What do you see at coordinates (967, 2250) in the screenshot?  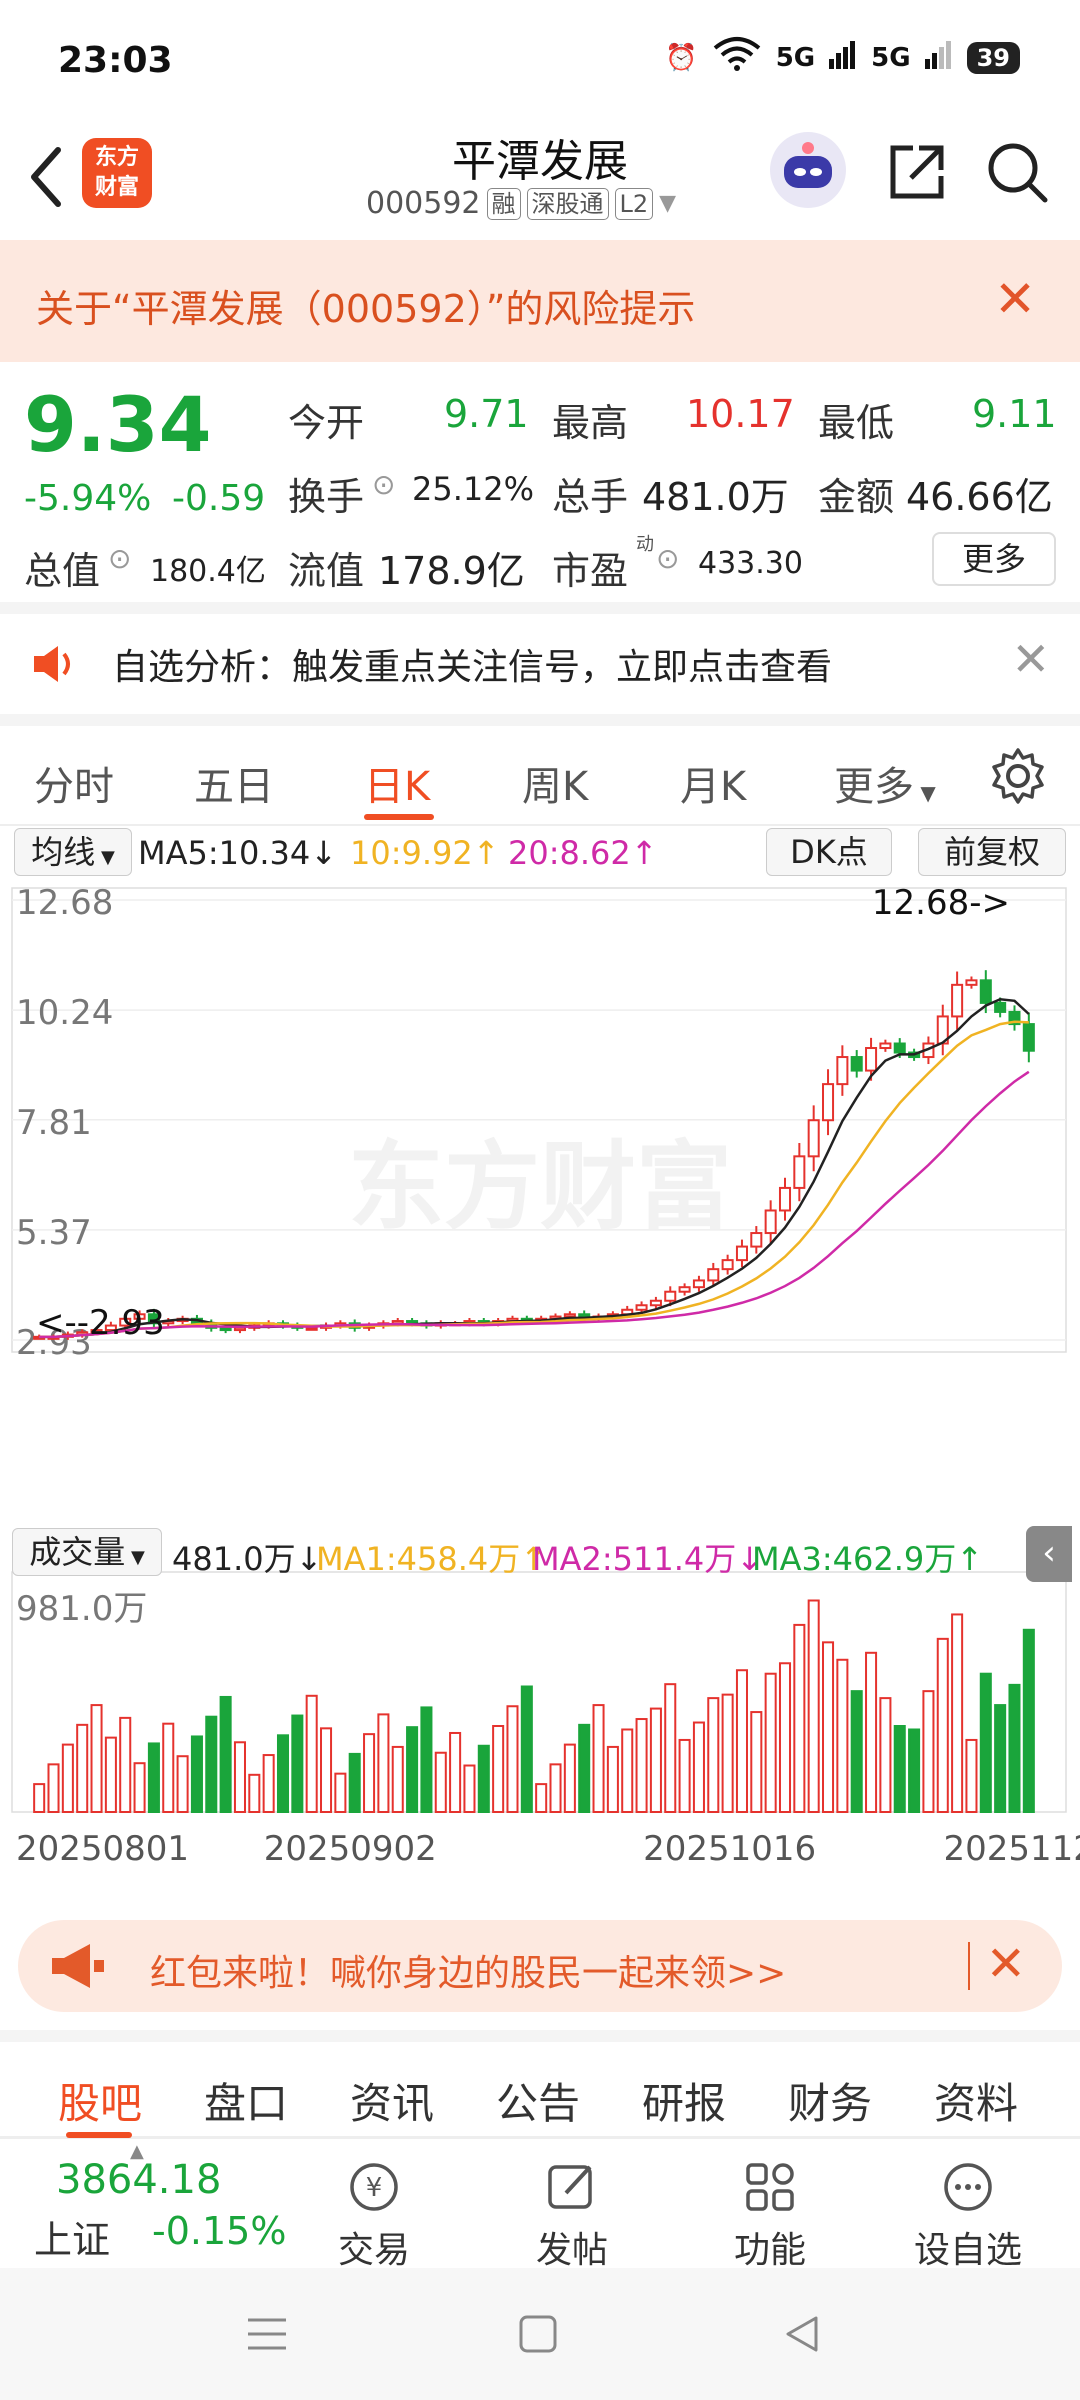 I see `add-watchlist-label: 设自选` at bounding box center [967, 2250].